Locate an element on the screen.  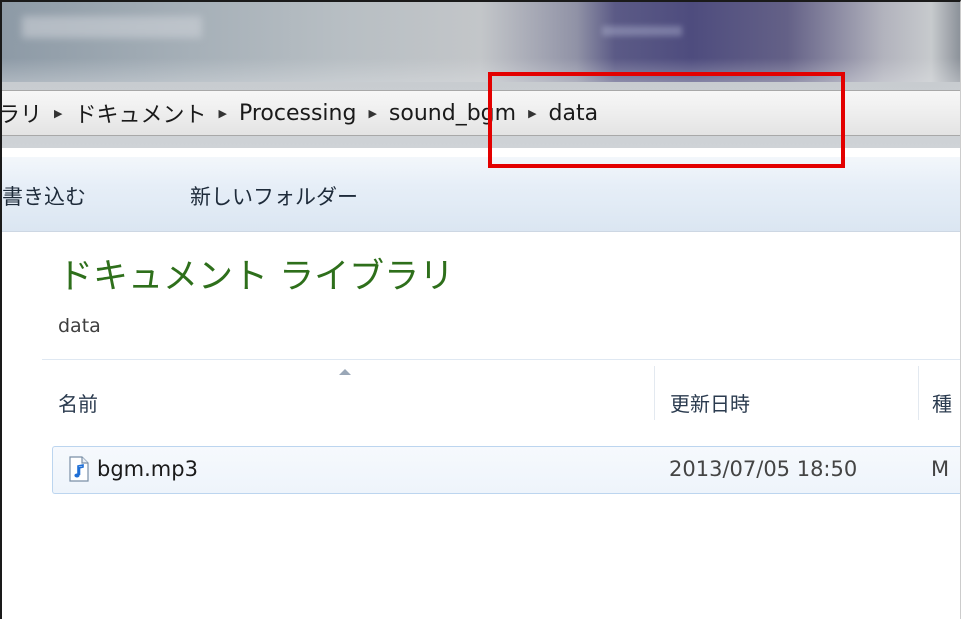
title-bar is located at coordinates (481, 42).